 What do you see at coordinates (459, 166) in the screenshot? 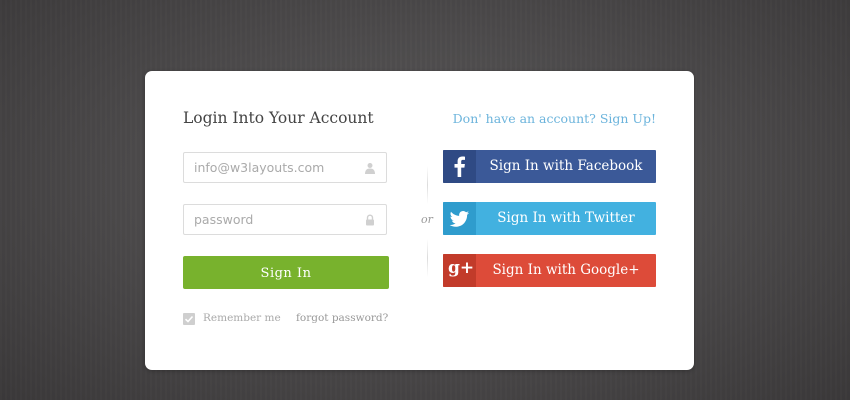
I see `facebook-icon` at bounding box center [459, 166].